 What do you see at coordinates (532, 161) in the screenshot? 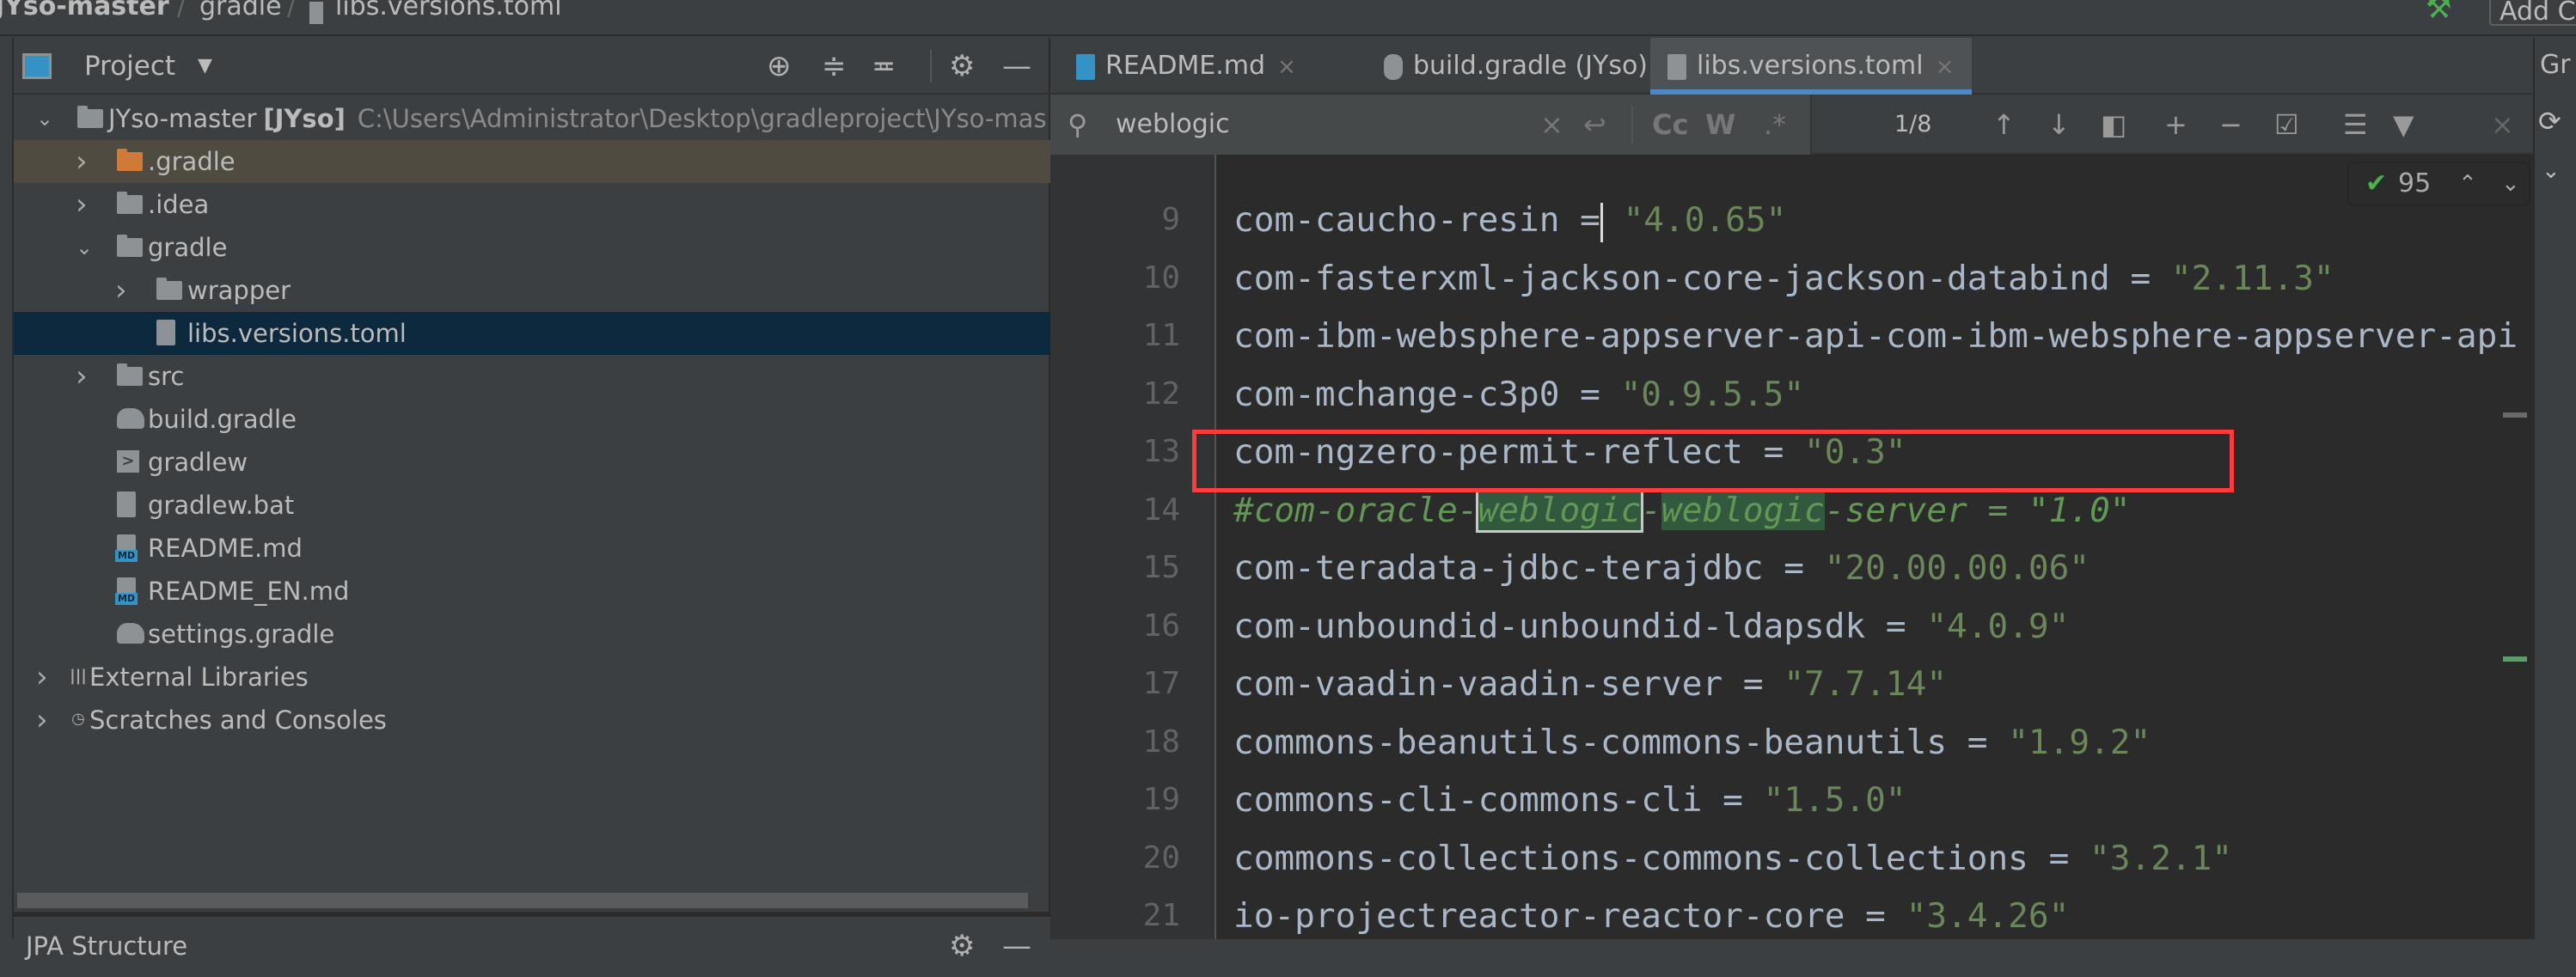
I see `tree-item: › .gradle` at bounding box center [532, 161].